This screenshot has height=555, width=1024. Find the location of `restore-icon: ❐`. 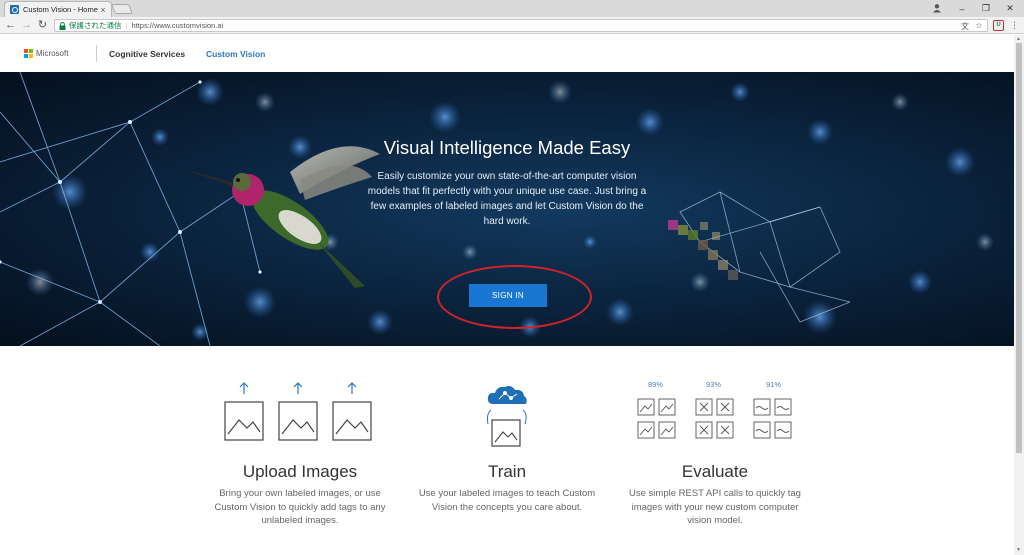

restore-icon: ❐ is located at coordinates (986, 8).